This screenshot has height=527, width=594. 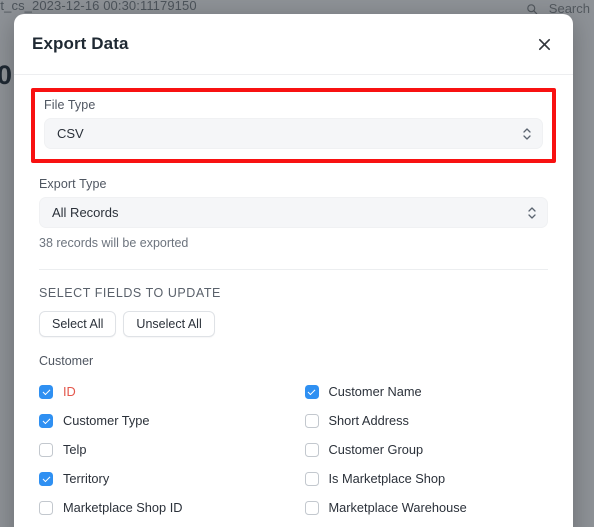 I want to click on select-all-button: Select All, so click(x=78, y=324).